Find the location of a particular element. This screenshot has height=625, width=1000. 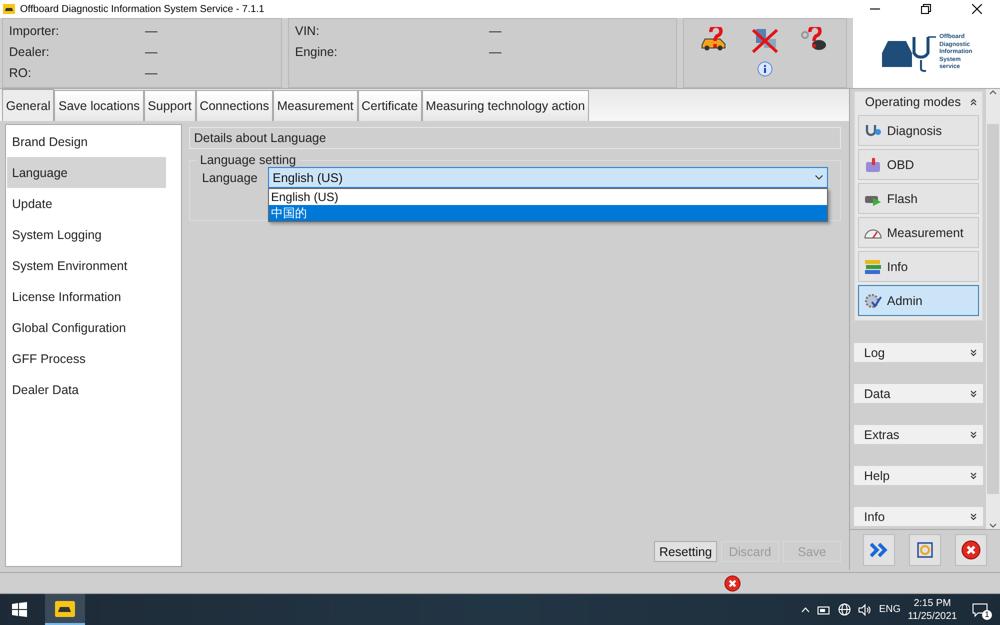

mode-button: Diagnosis is located at coordinates (918, 130).